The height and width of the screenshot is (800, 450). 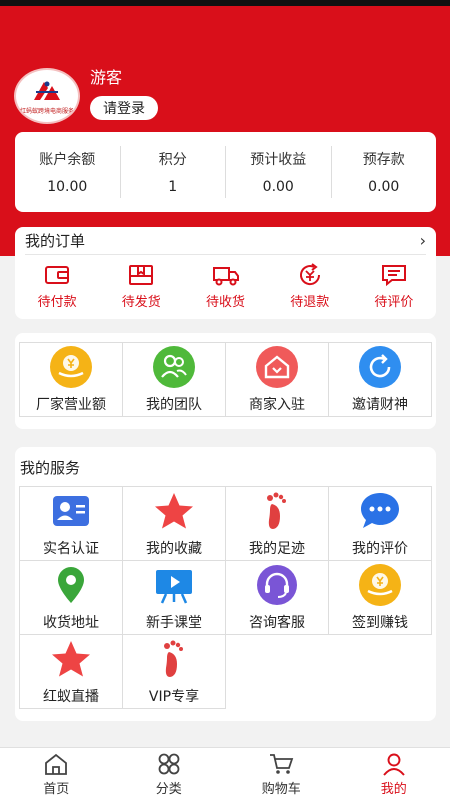 What do you see at coordinates (380, 404) in the screenshot?
I see `feature-label: 邀请财神` at bounding box center [380, 404].